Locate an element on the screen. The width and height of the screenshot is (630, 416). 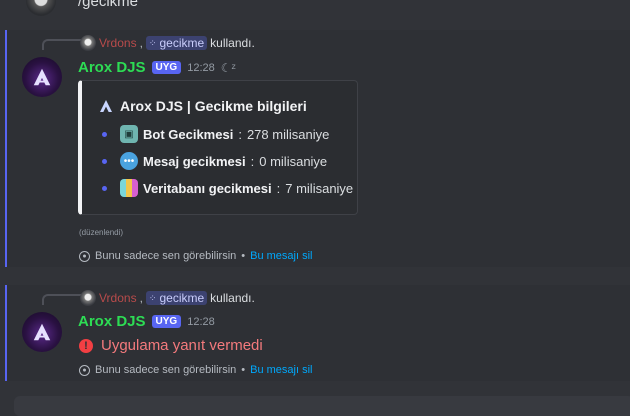
message-header: Arox DJS UYG 12:28 is located at coordinates (146, 321).